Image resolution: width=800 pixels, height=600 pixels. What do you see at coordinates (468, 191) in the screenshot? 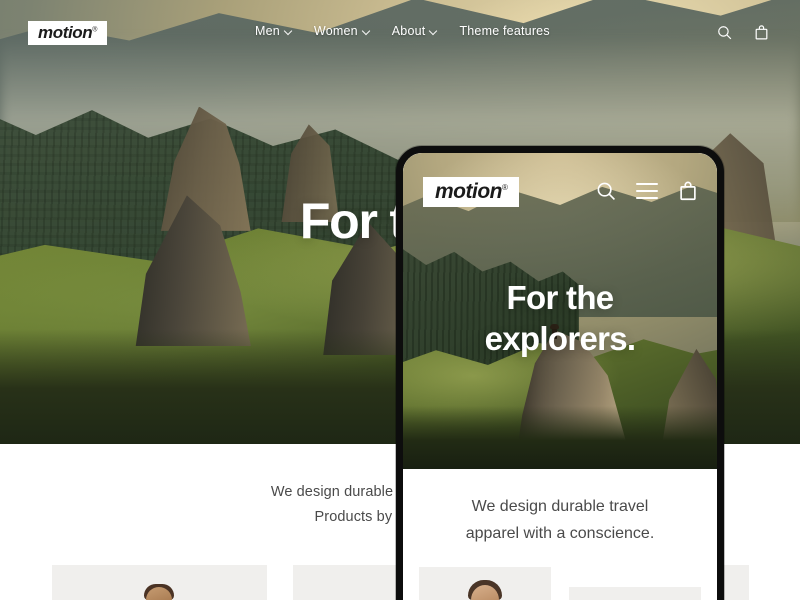
I see `mobile-logo-text: motion` at bounding box center [468, 191].